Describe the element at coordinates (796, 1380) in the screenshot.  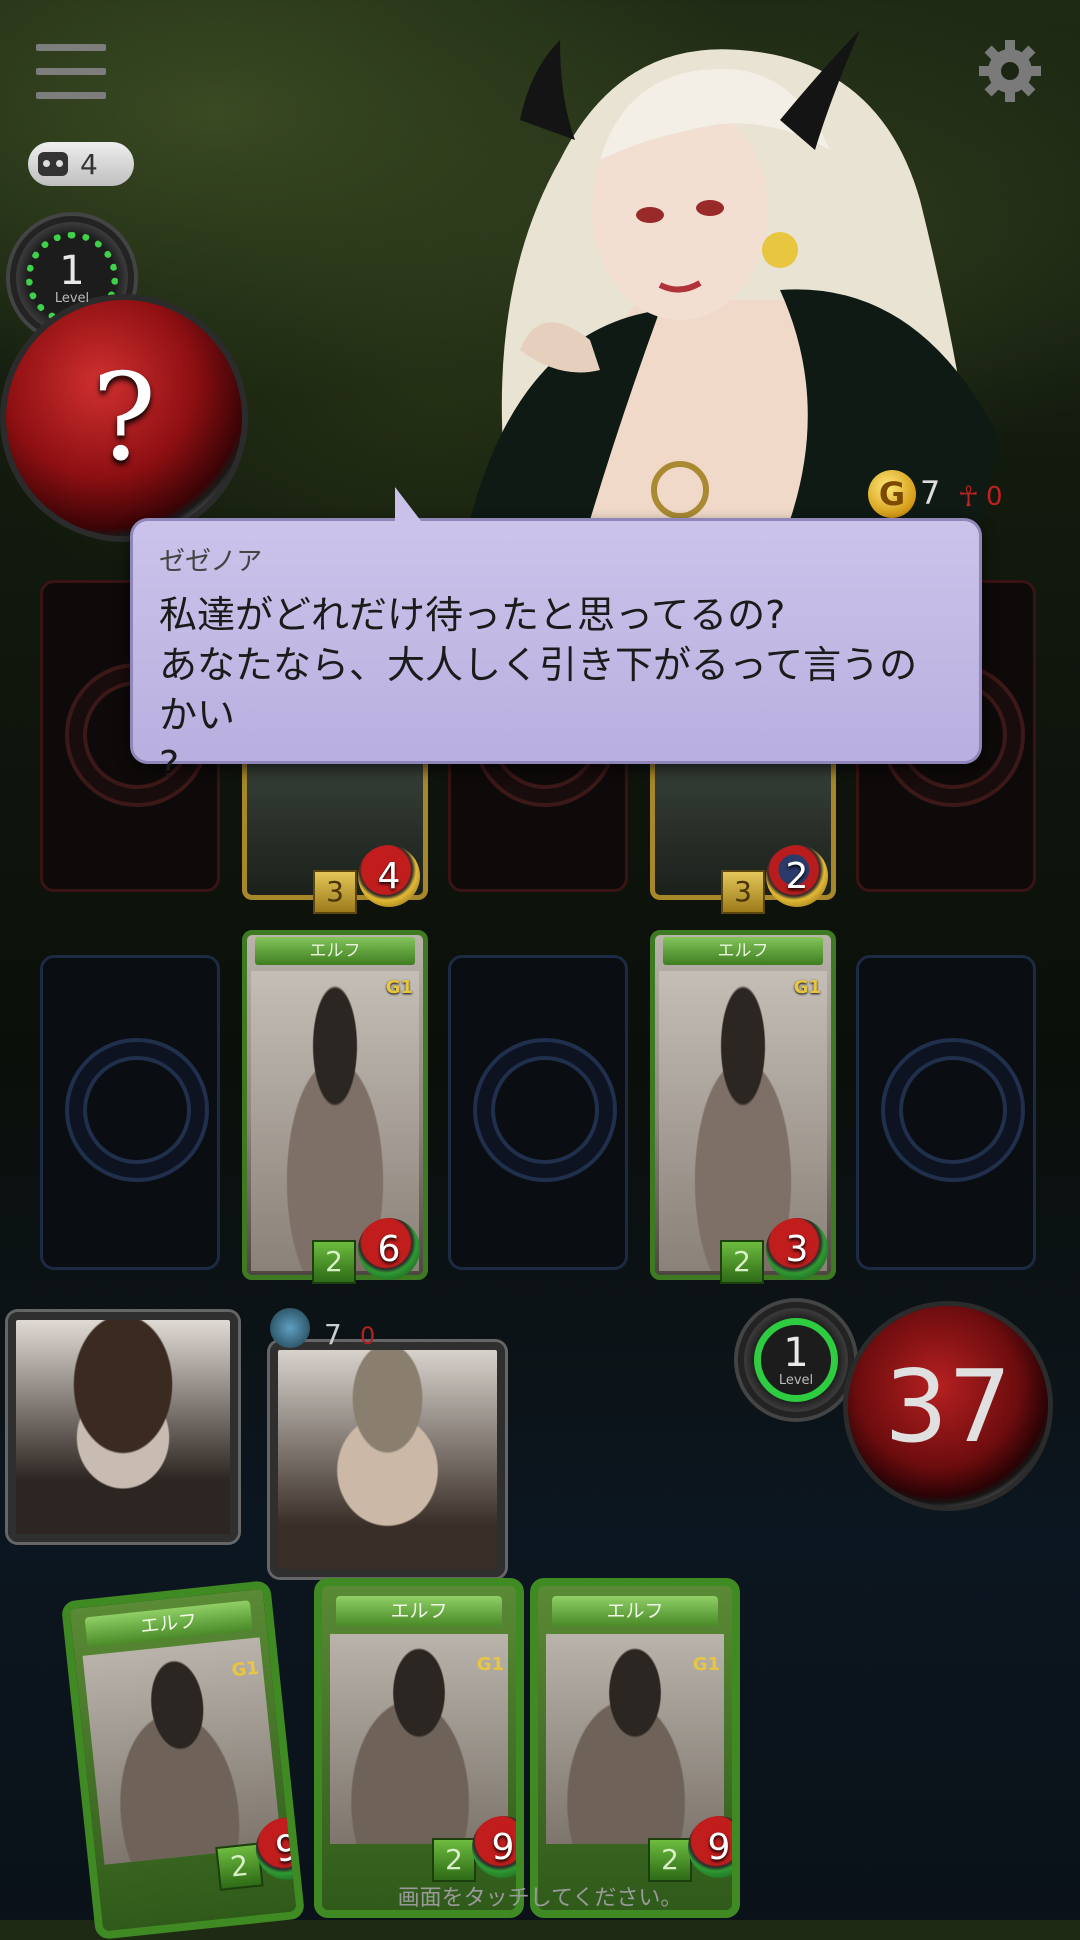
I see `player-level-label: Level` at that location.